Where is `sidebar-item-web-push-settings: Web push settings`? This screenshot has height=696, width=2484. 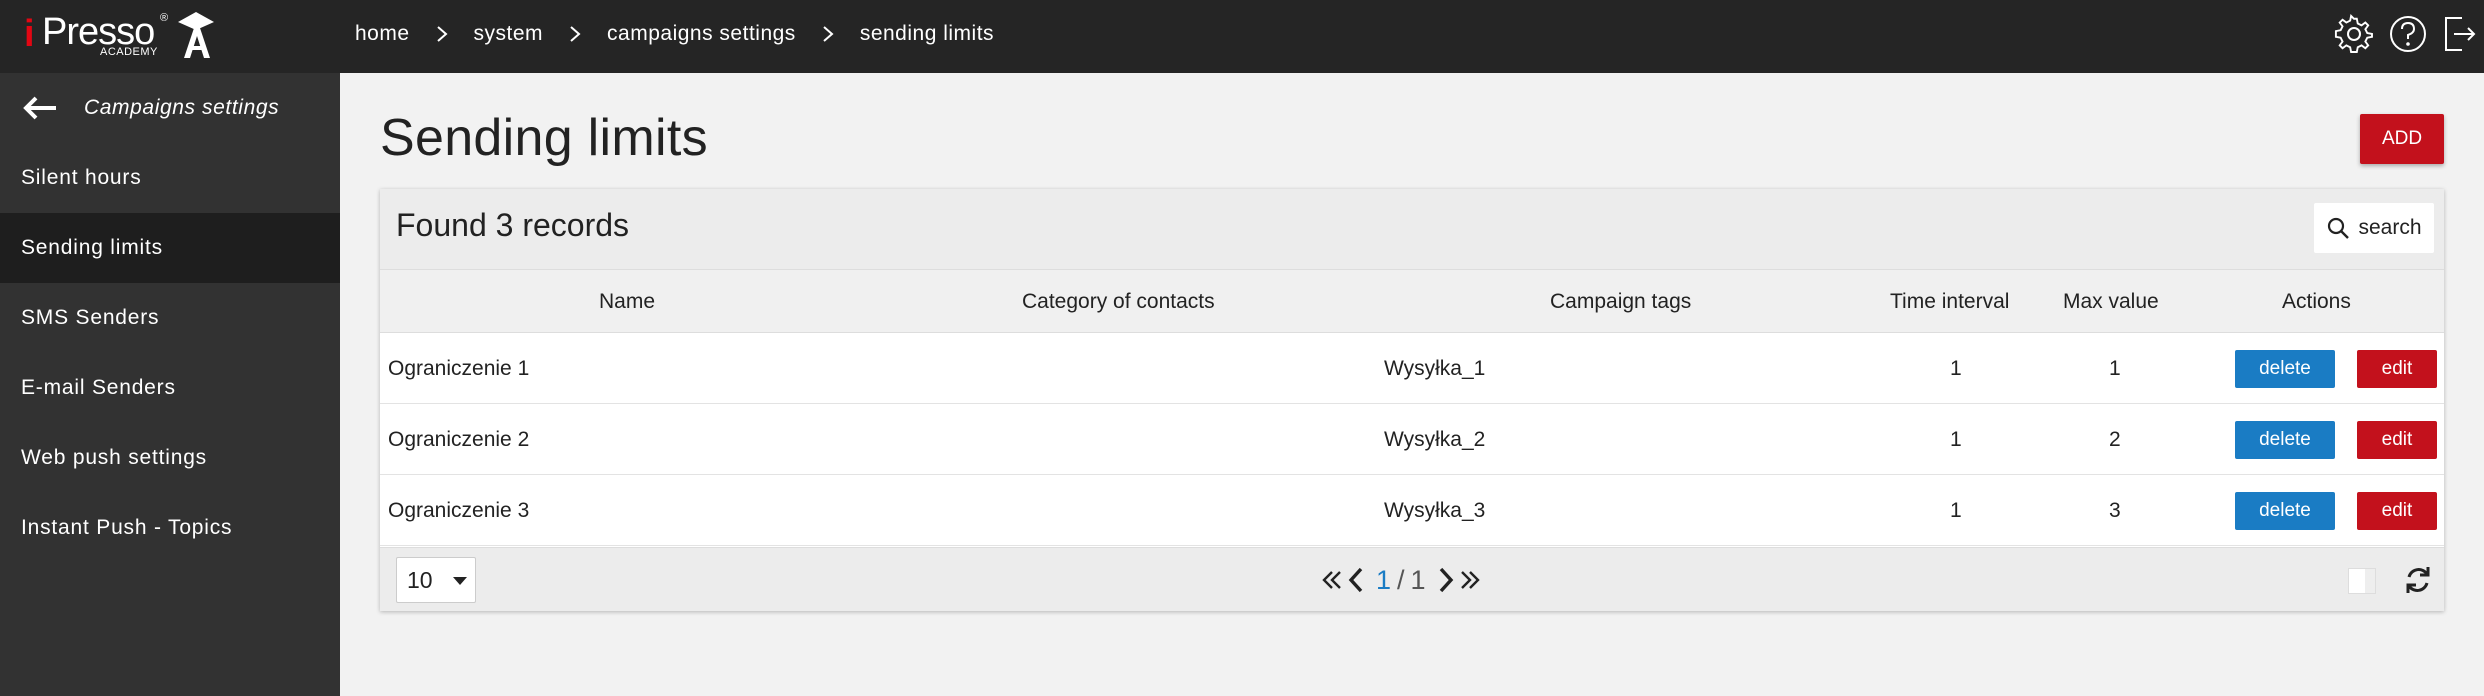 sidebar-item-web-push-settings: Web push settings is located at coordinates (170, 458).